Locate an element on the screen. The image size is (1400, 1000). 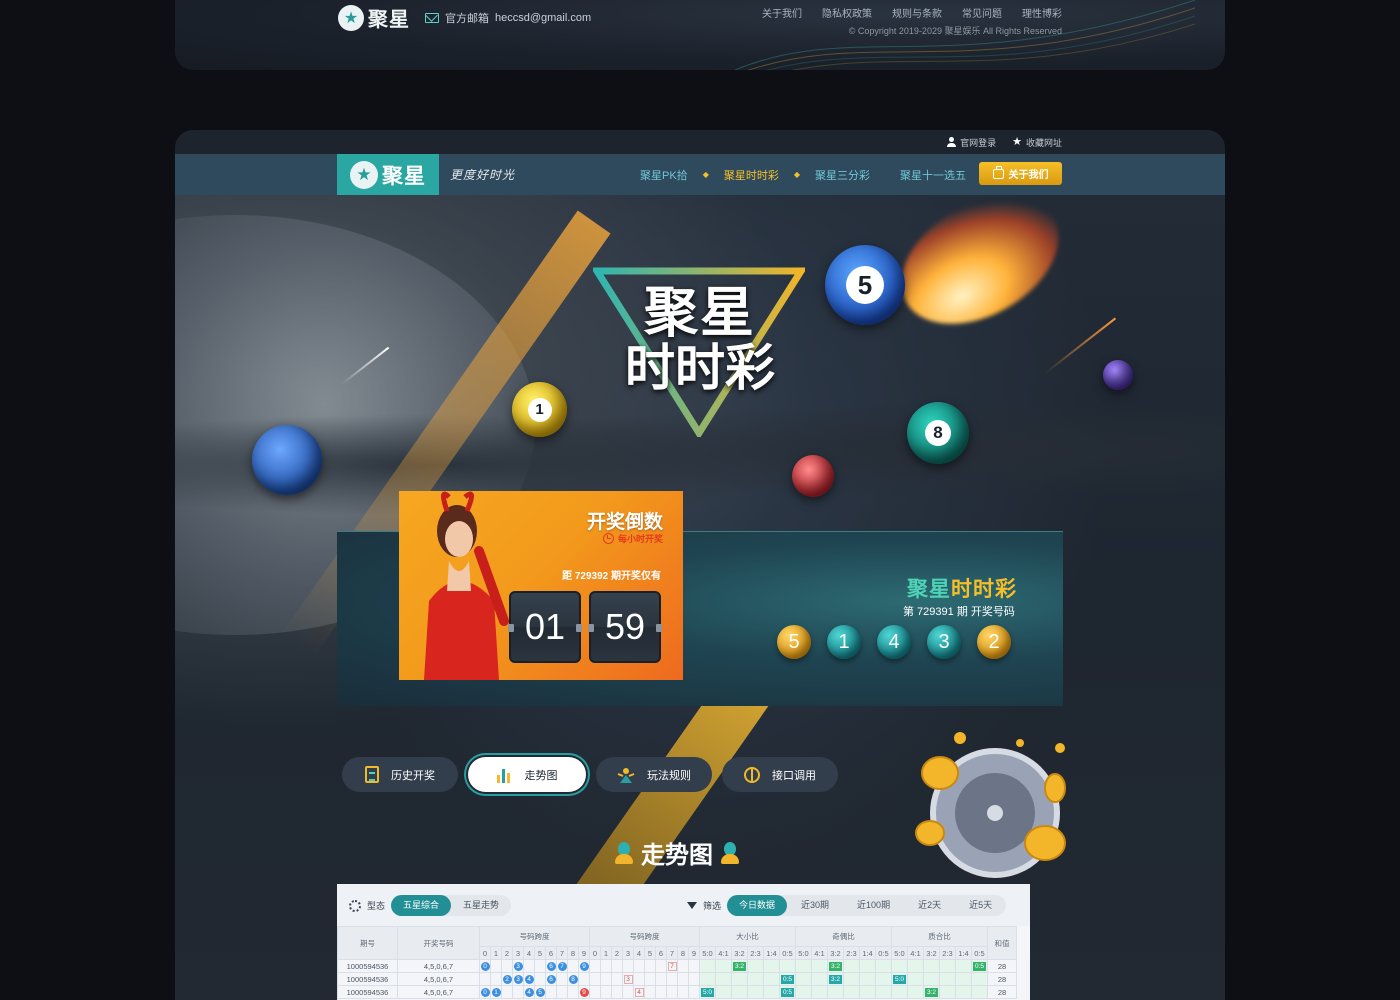
tab-rules: 玩法规则 is located at coordinates (654, 774).